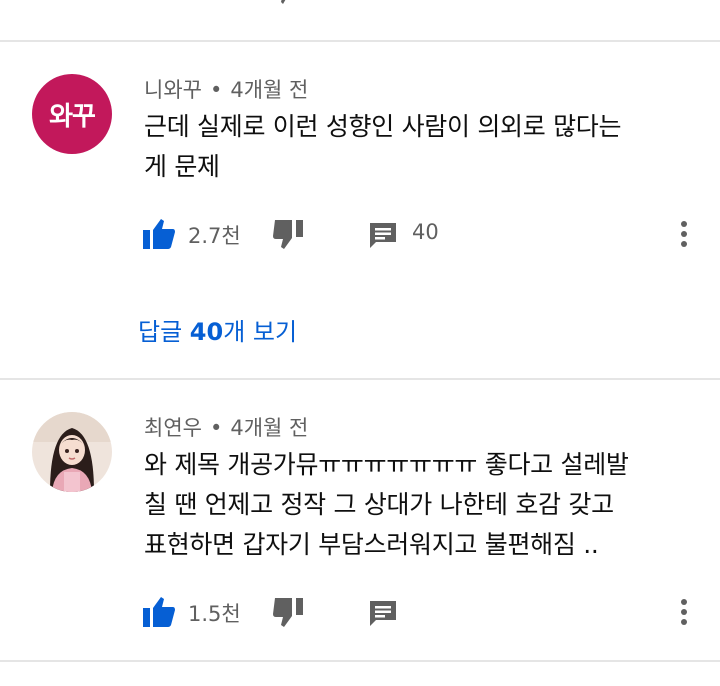 Image resolution: width=720 pixels, height=686 pixels. I want to click on avatar-illustration, so click(72, 452).